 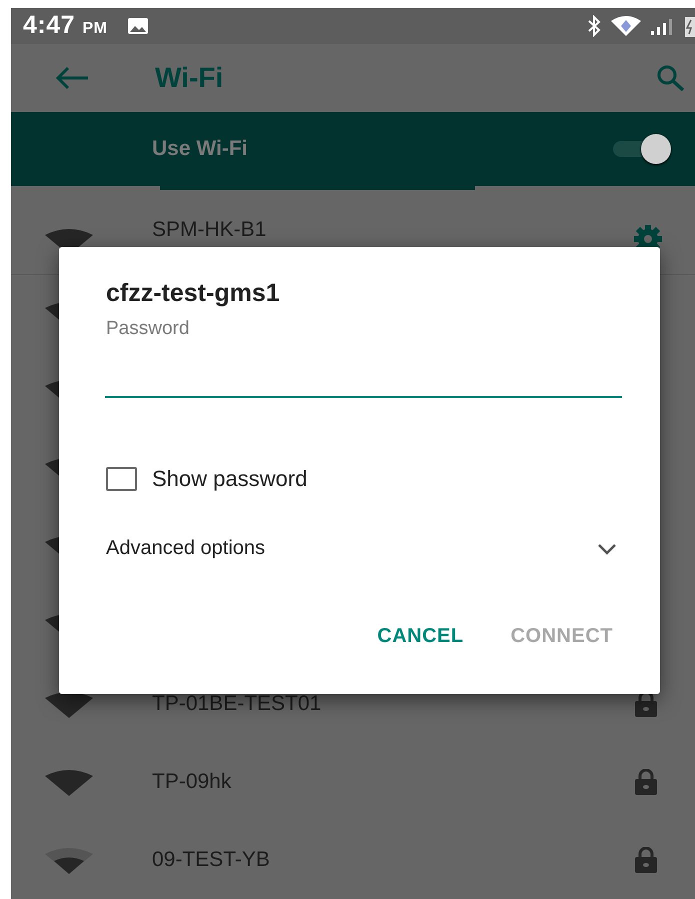 I want to click on back-arrow-icon, so click(x=72, y=78).